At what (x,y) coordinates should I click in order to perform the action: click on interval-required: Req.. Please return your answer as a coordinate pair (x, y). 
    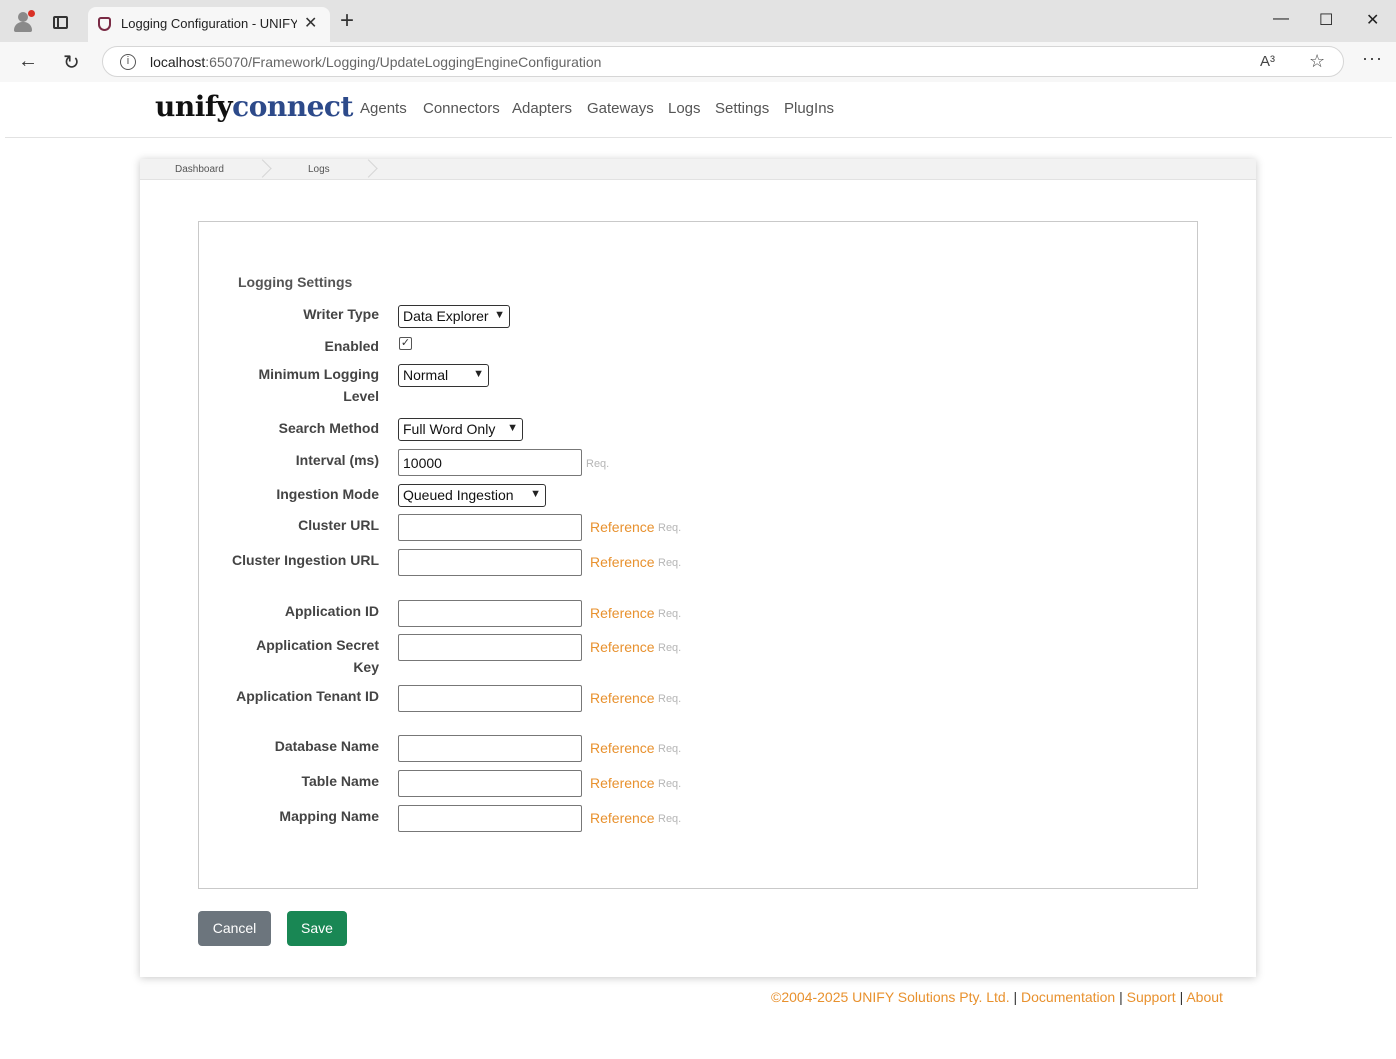
    Looking at the image, I should click on (598, 464).